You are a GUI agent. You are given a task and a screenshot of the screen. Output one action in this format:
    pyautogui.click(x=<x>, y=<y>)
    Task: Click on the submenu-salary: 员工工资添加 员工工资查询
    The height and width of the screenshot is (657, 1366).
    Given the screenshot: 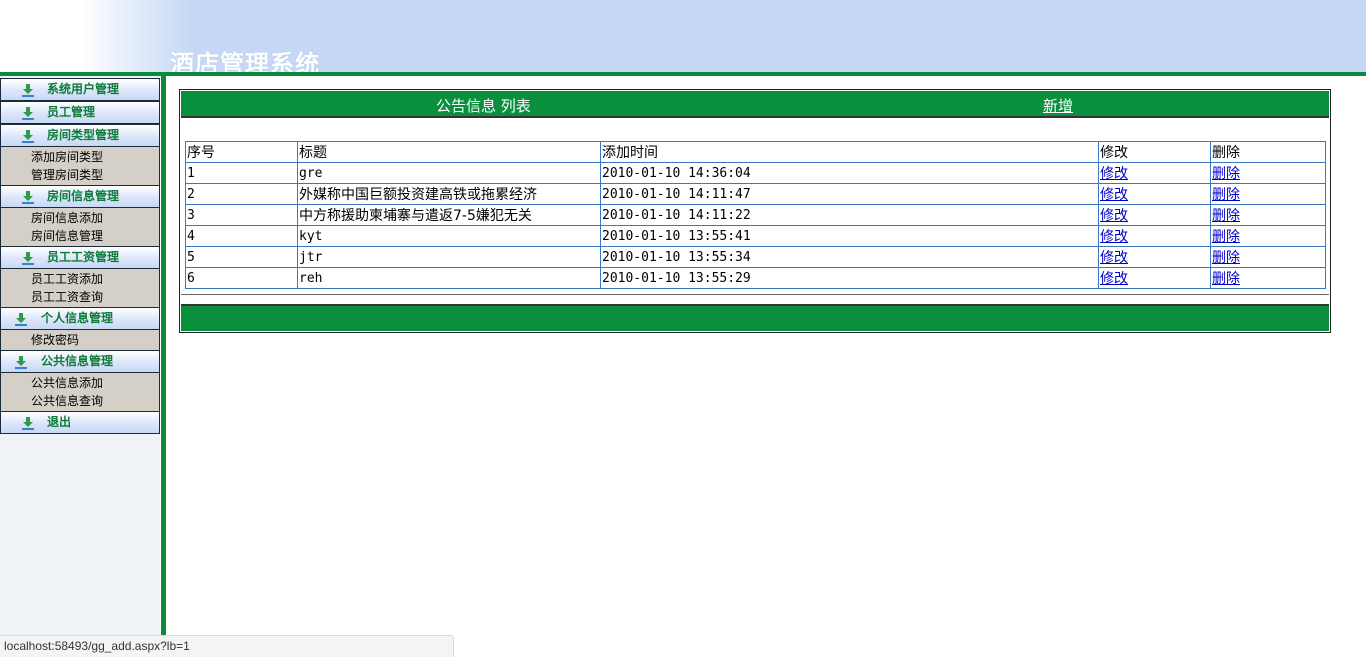 What is the action you would take?
    pyautogui.click(x=80, y=288)
    